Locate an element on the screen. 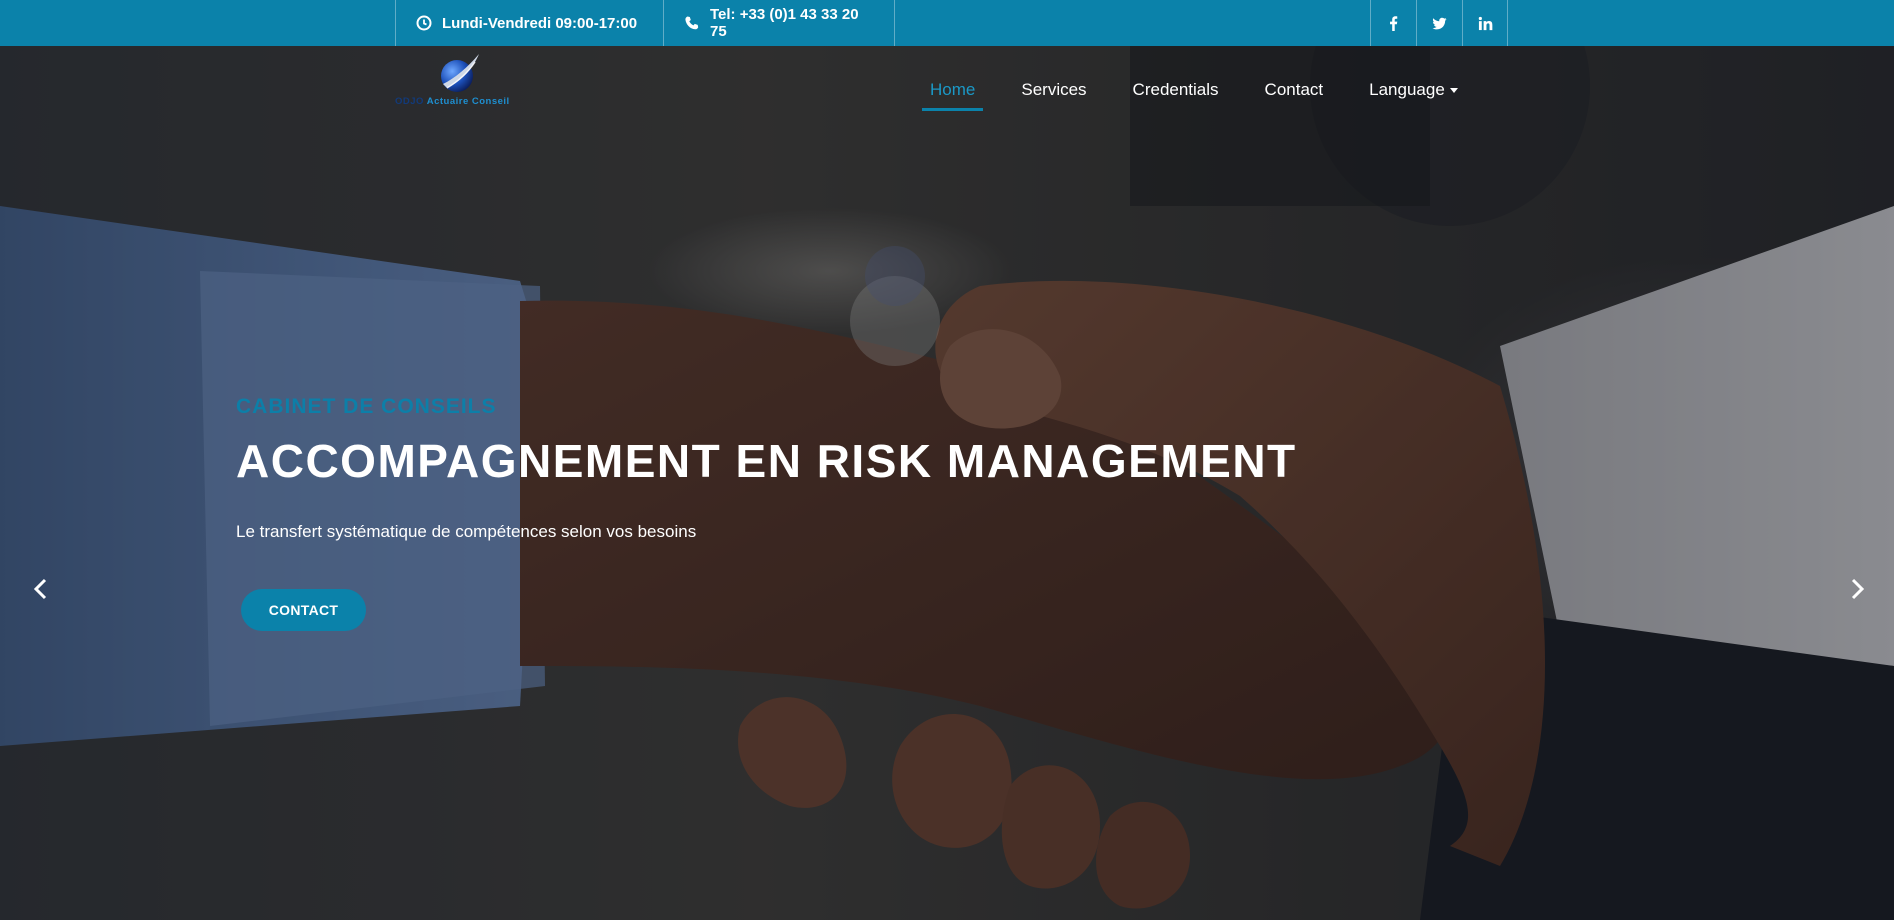  phone-info: Tel: +33 (0)1 43 33 20 75 is located at coordinates (779, 23).